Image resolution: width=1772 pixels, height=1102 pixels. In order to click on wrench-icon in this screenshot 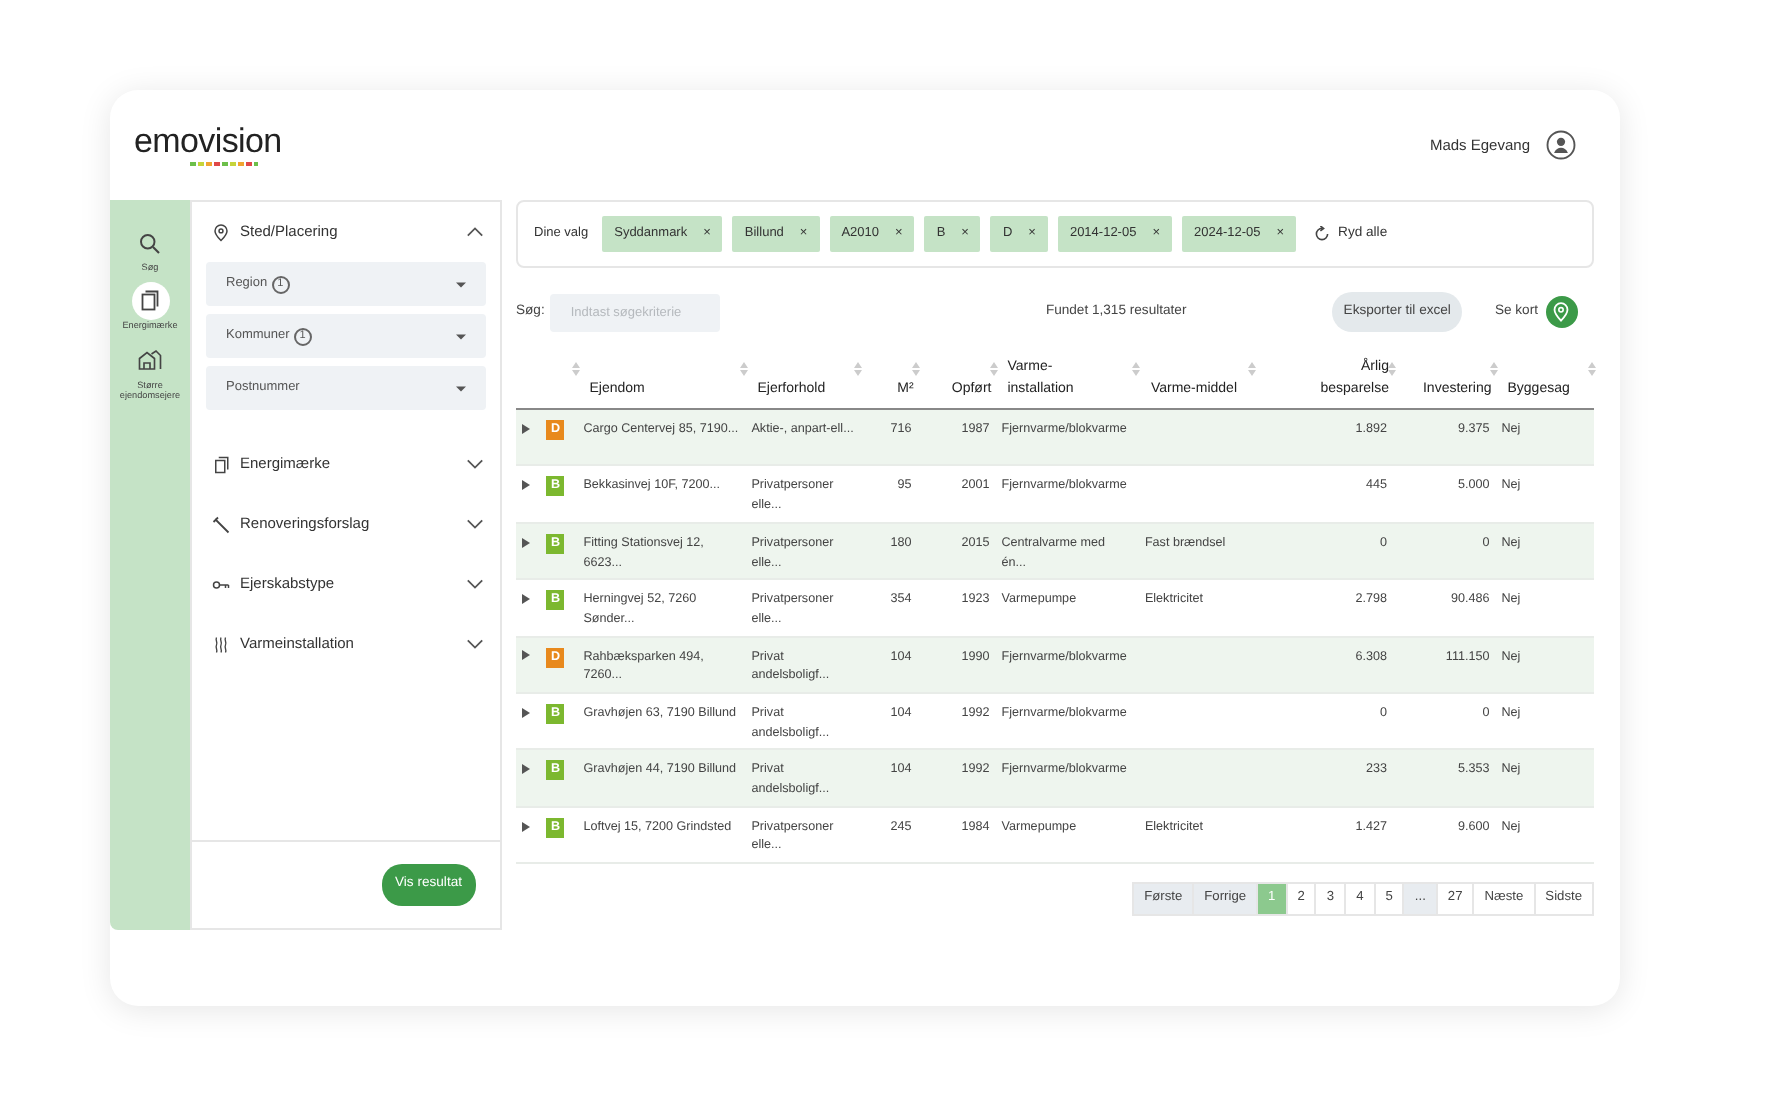, I will do `click(221, 524)`.